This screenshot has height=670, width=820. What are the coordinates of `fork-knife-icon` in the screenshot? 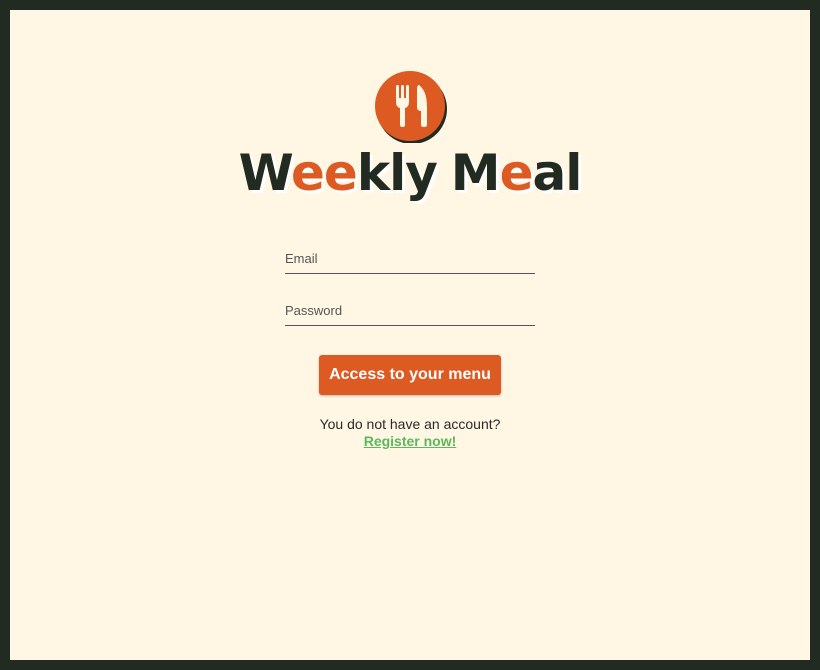 It's located at (411, 107).